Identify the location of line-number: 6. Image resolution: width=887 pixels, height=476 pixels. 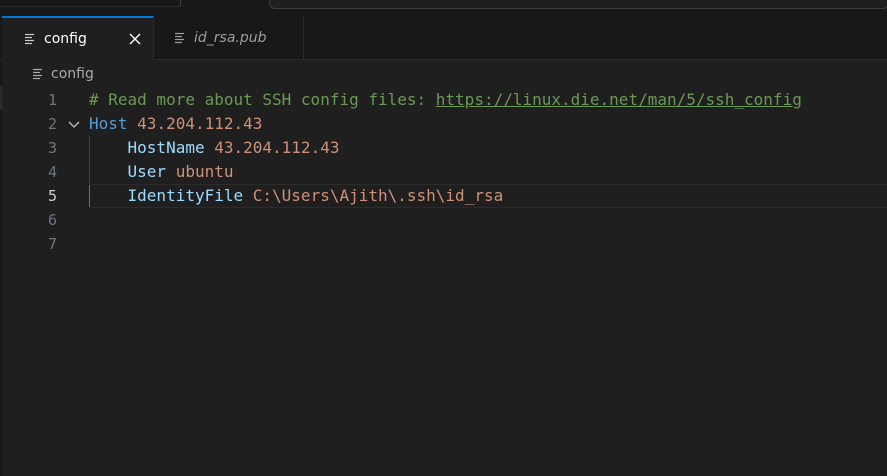
(52, 220).